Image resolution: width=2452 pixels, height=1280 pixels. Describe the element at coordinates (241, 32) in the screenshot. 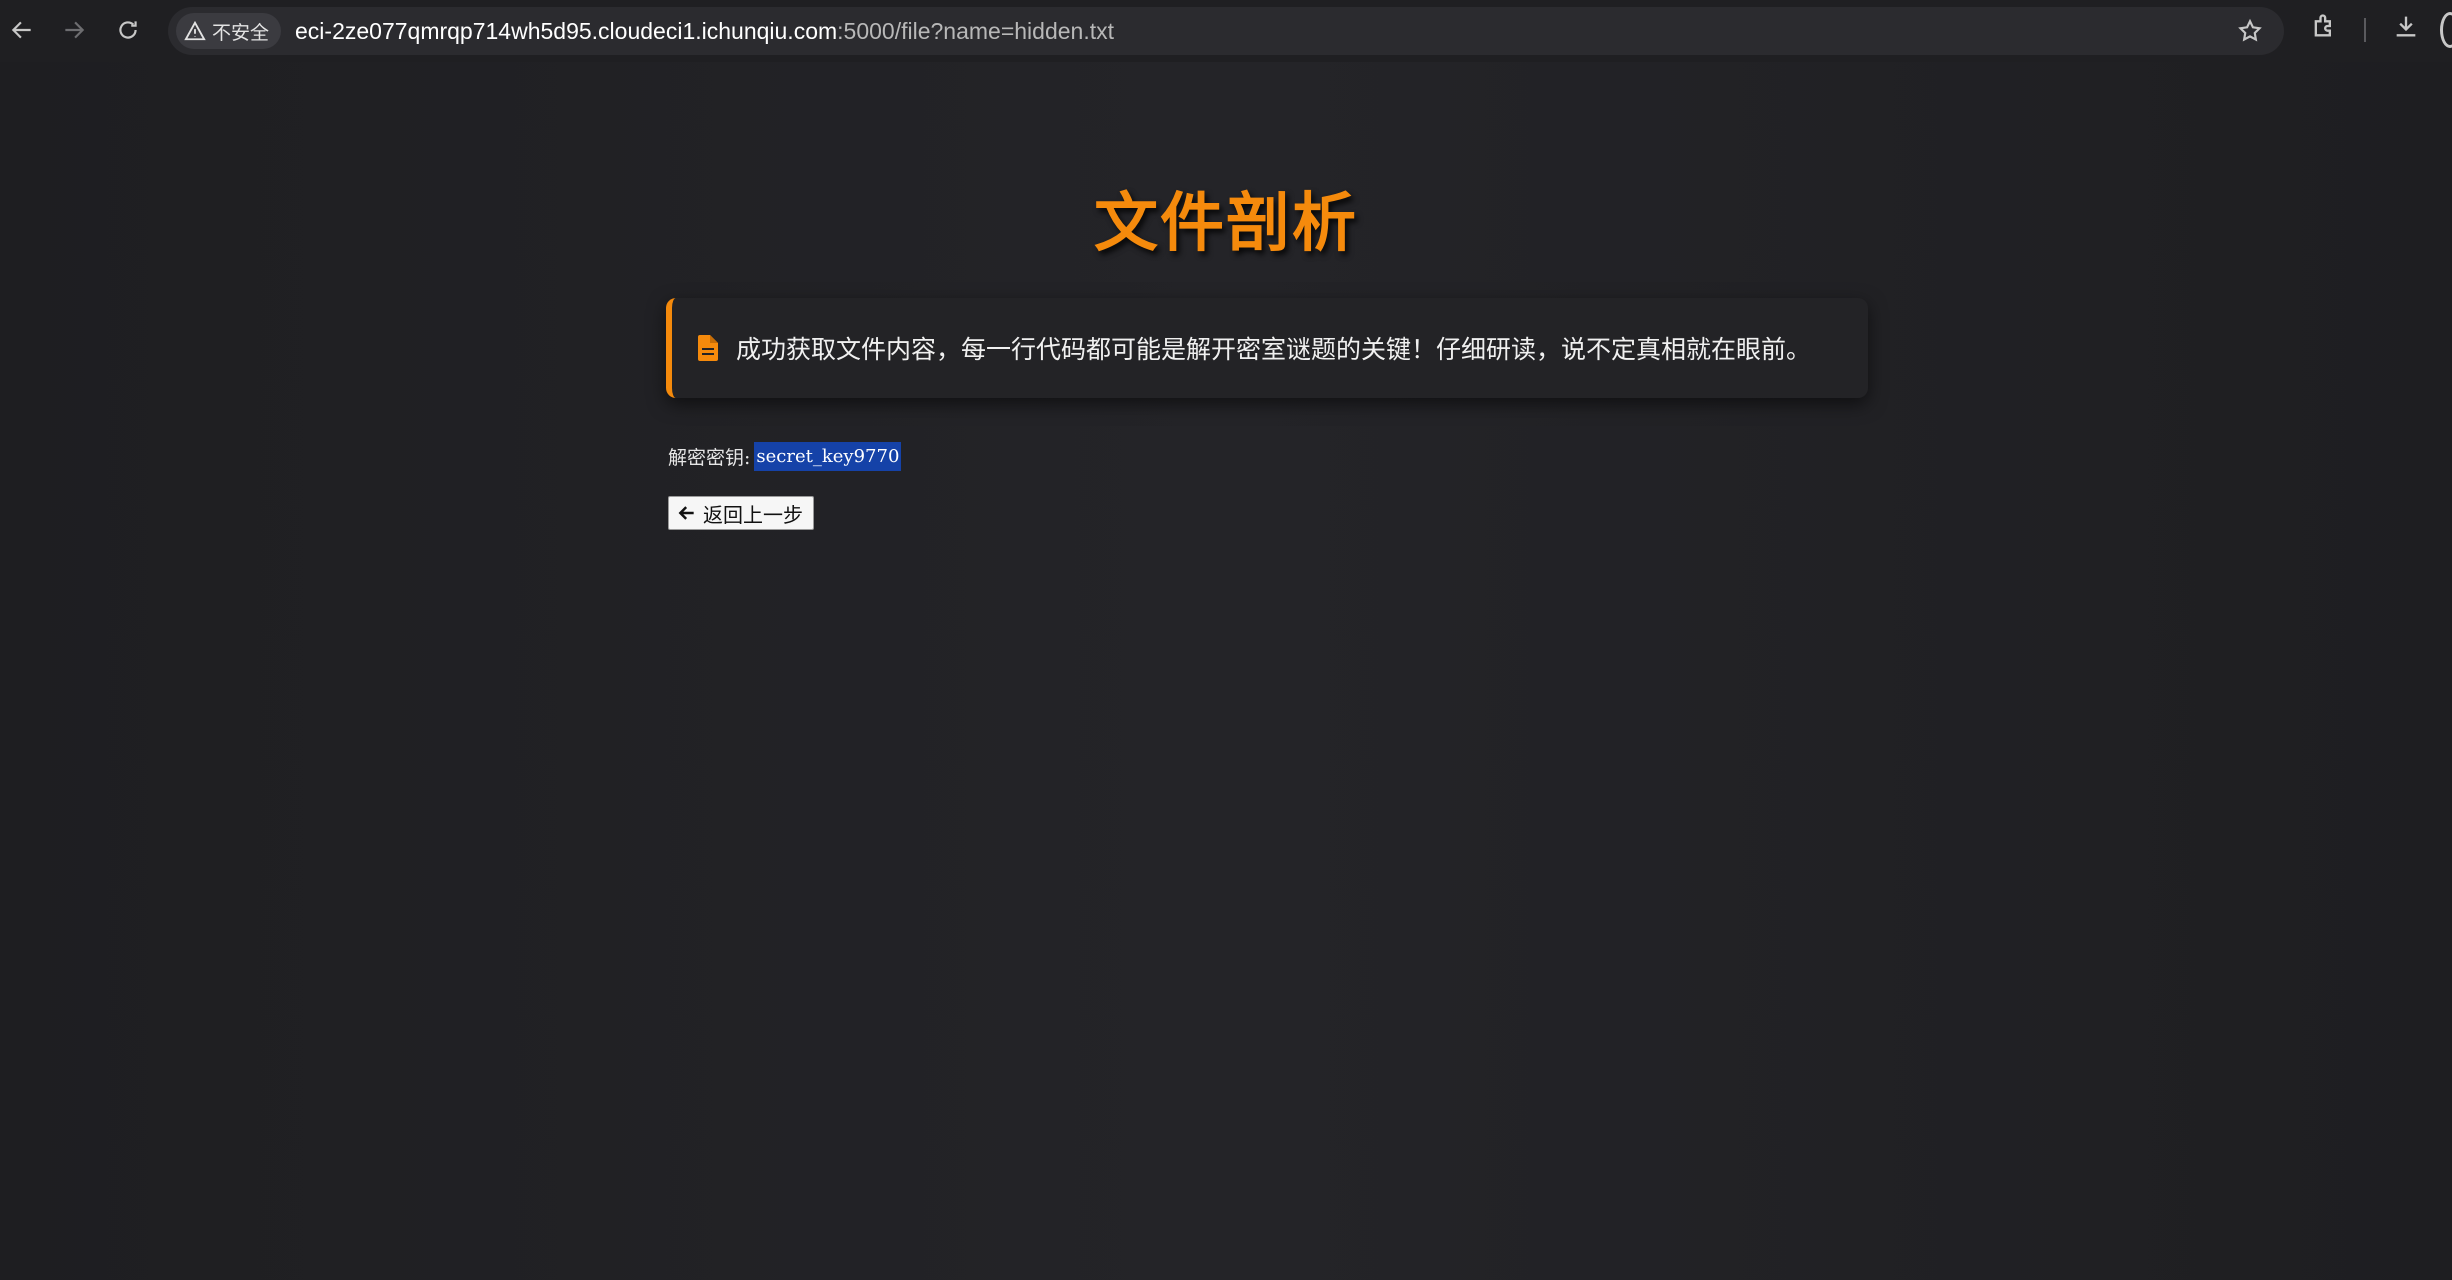

I see `security-label: 不安全` at that location.